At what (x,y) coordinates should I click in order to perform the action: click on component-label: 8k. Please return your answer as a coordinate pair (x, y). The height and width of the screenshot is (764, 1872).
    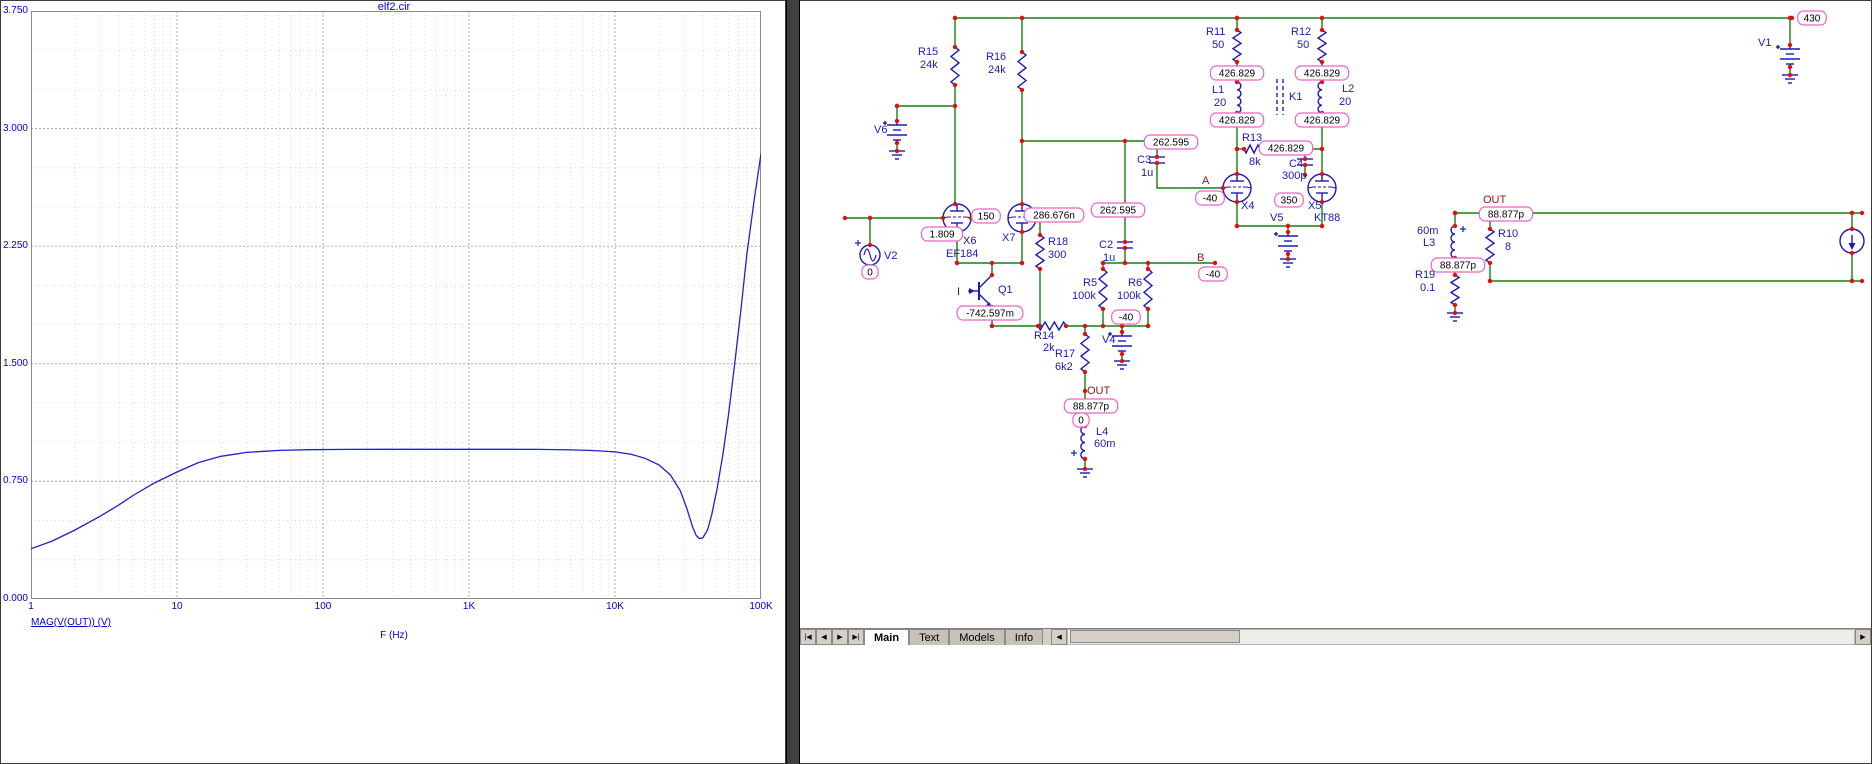
    Looking at the image, I should click on (1255, 162).